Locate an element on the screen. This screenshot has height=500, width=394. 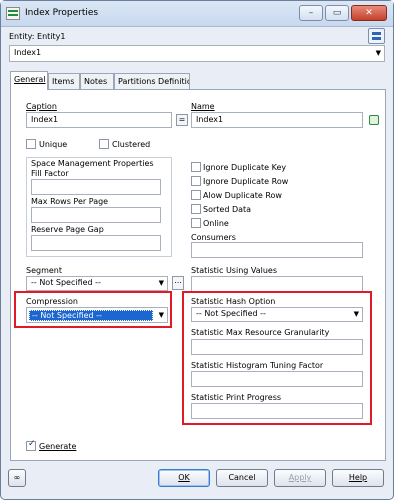
caption-label: Caption is located at coordinates (41, 106).